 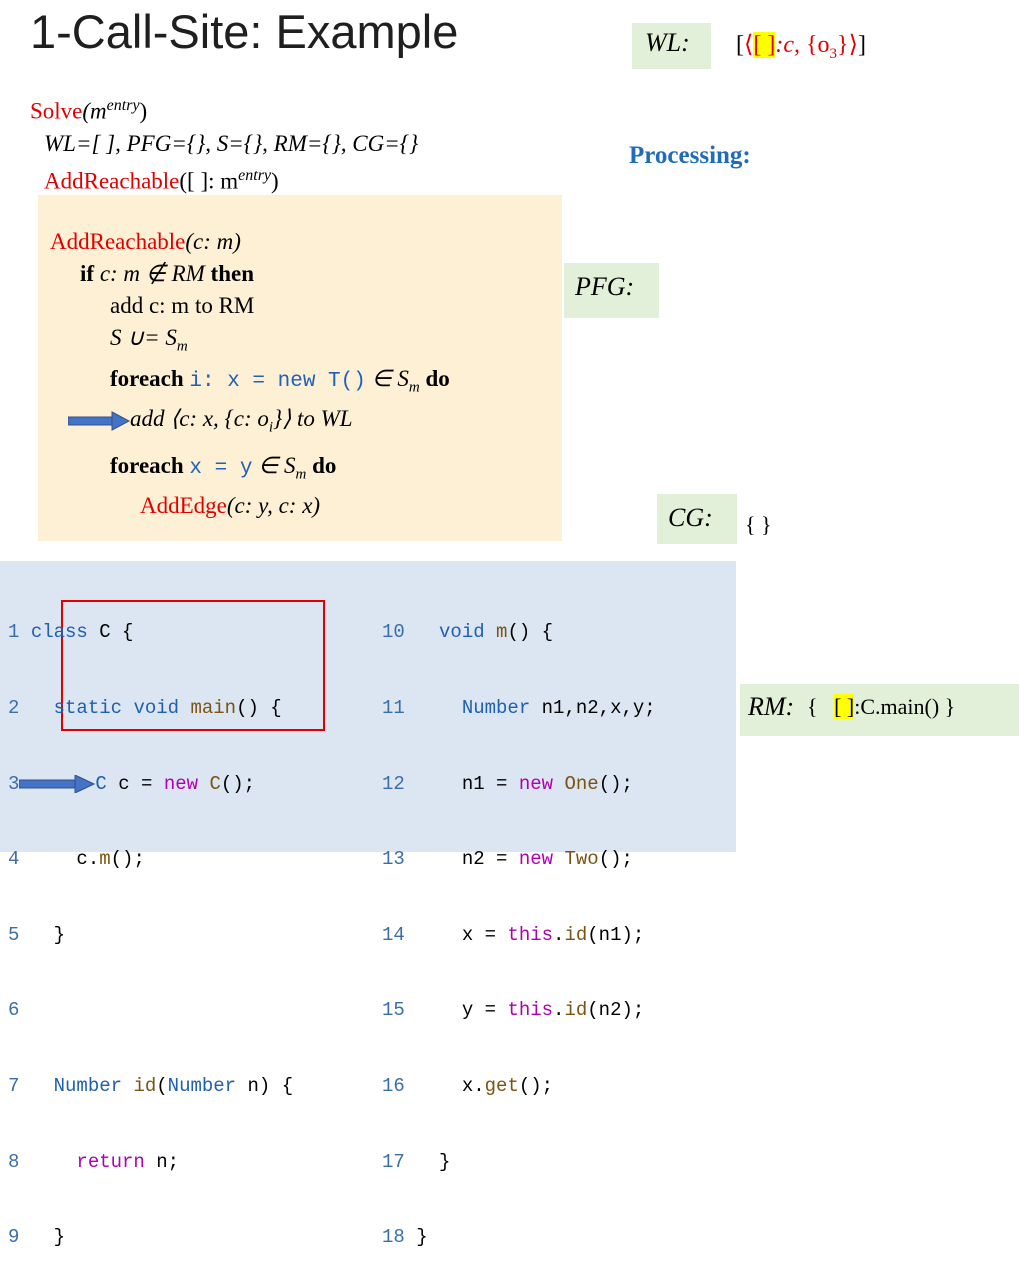 I want to click on algo-foreach-2: foreach, so click(x=147, y=465).